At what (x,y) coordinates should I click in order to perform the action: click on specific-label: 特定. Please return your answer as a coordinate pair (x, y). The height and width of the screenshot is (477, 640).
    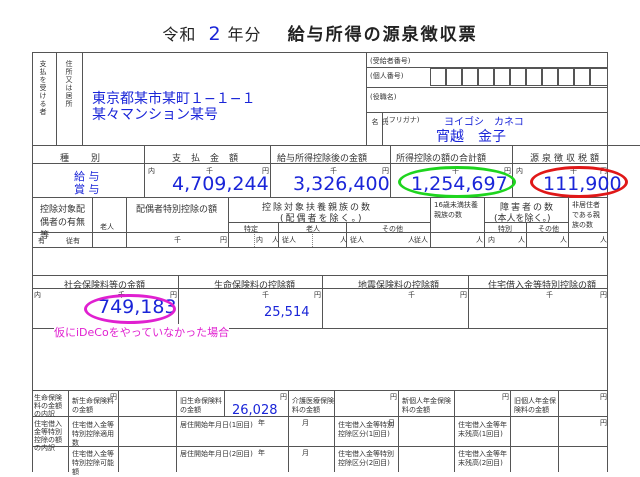
    Looking at the image, I should click on (251, 229).